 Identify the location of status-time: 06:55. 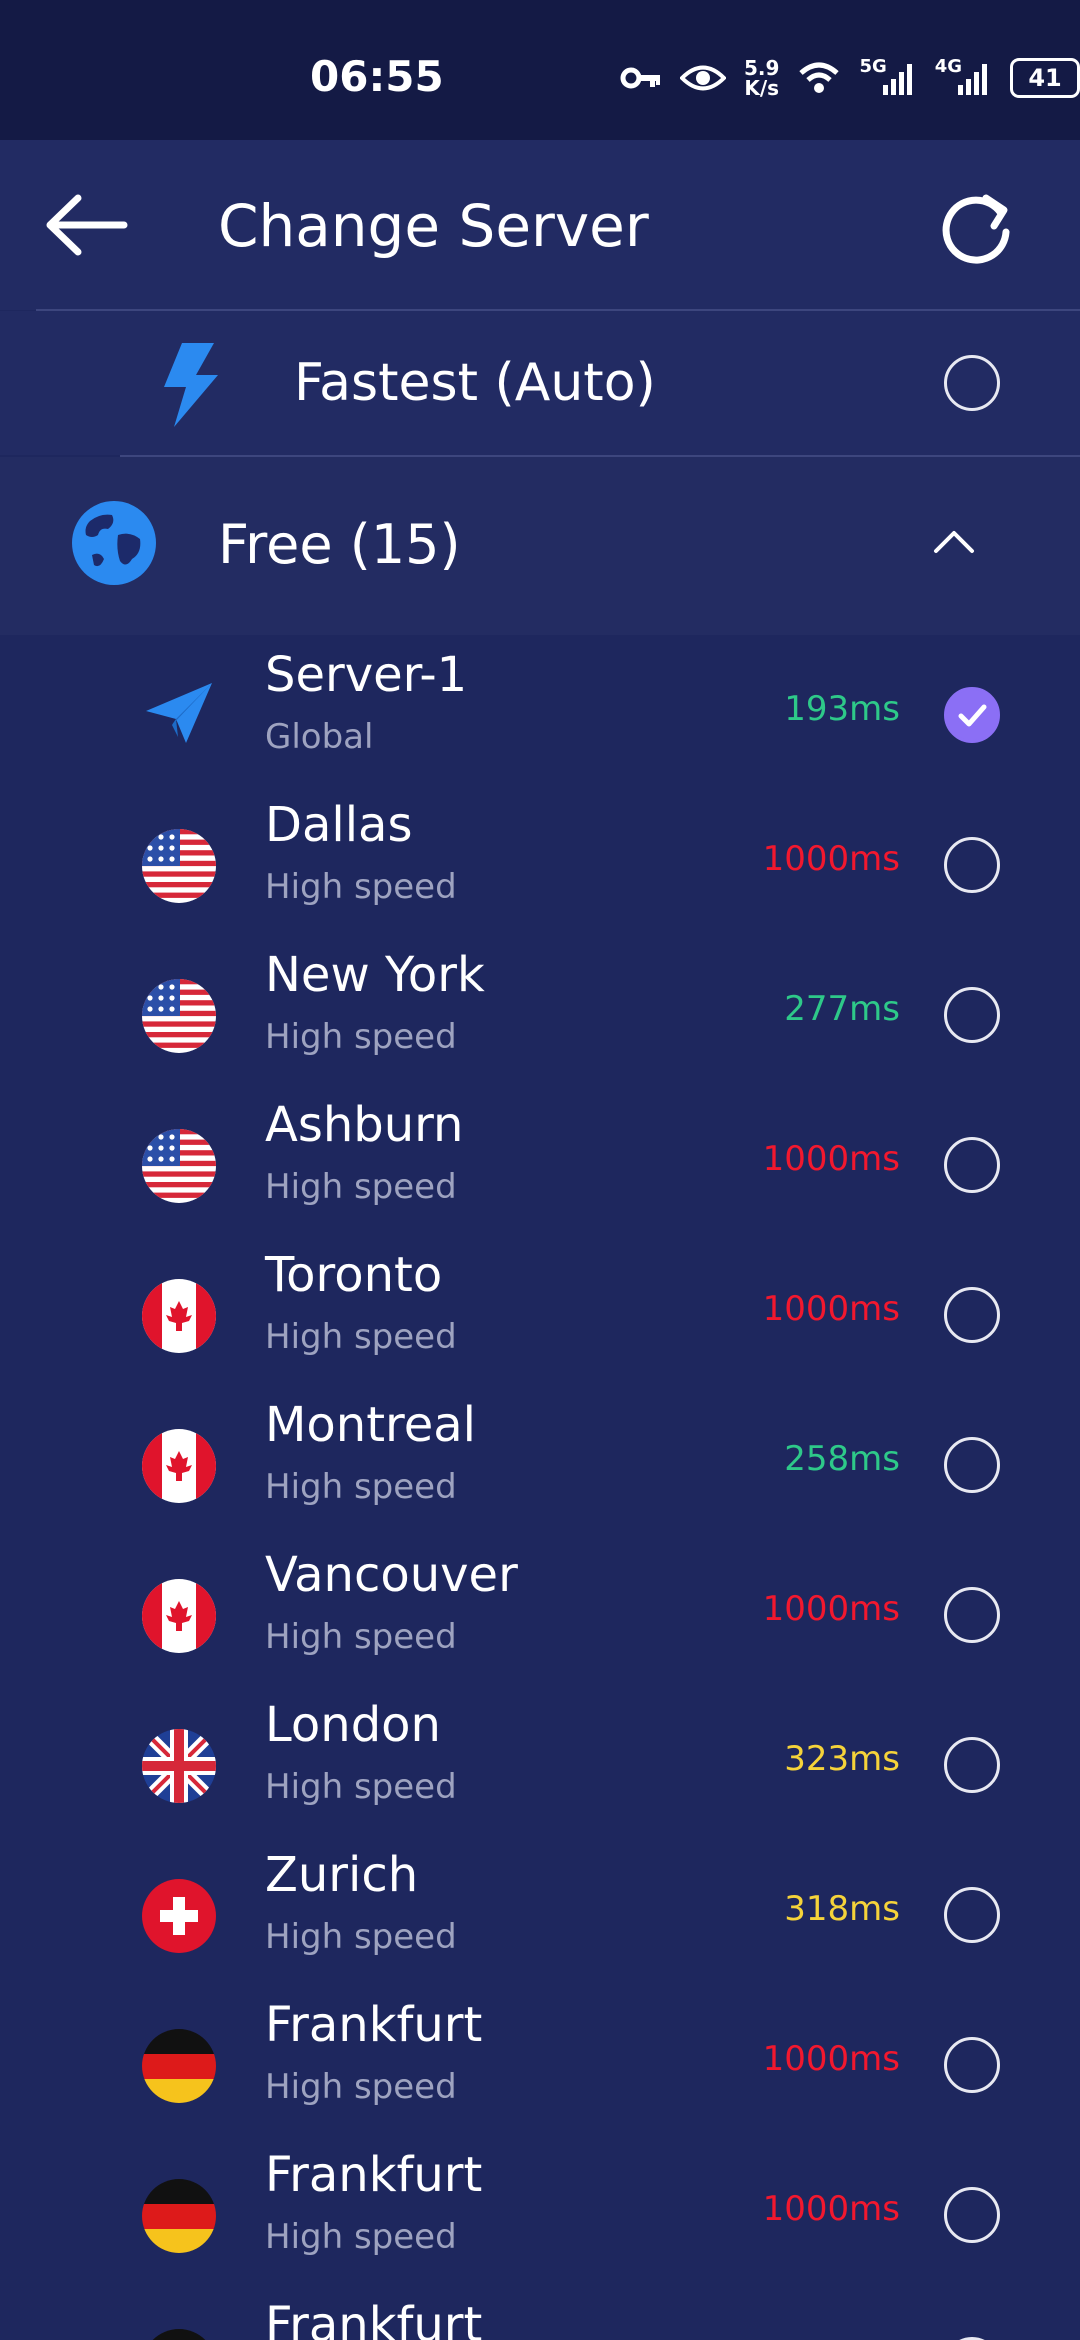
(377, 76).